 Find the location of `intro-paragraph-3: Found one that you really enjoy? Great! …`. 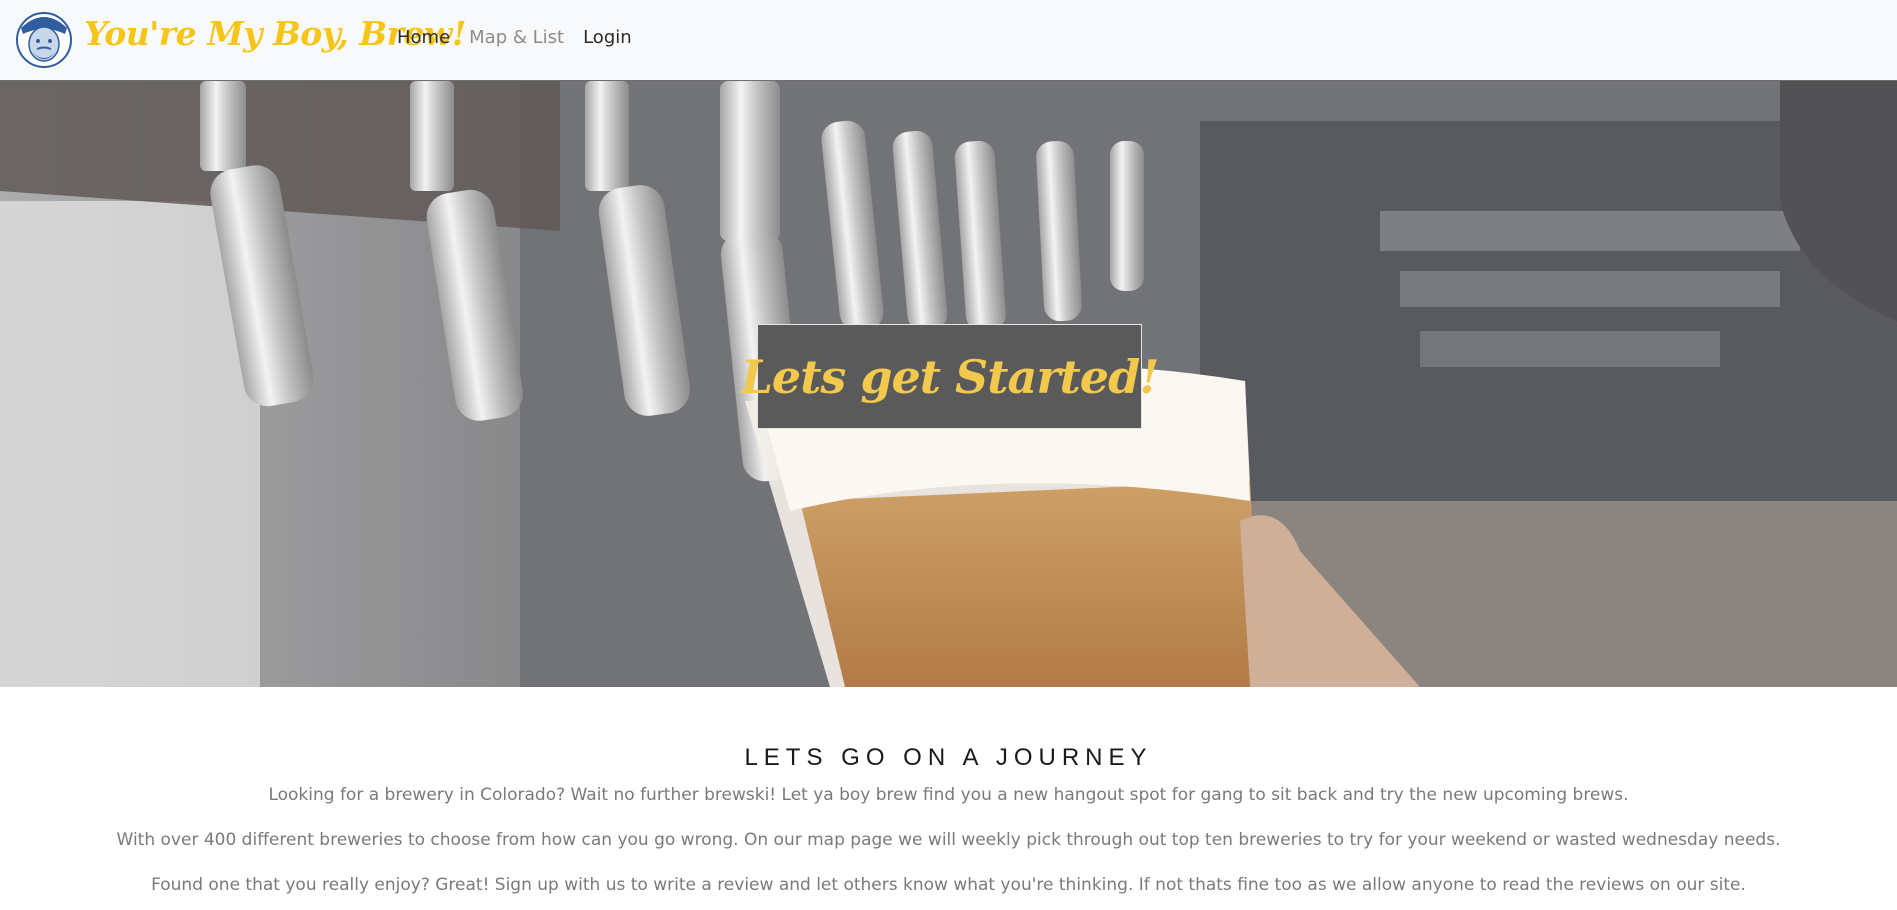

intro-paragraph-3: Found one that you really enjoy? Great! … is located at coordinates (948, 885).